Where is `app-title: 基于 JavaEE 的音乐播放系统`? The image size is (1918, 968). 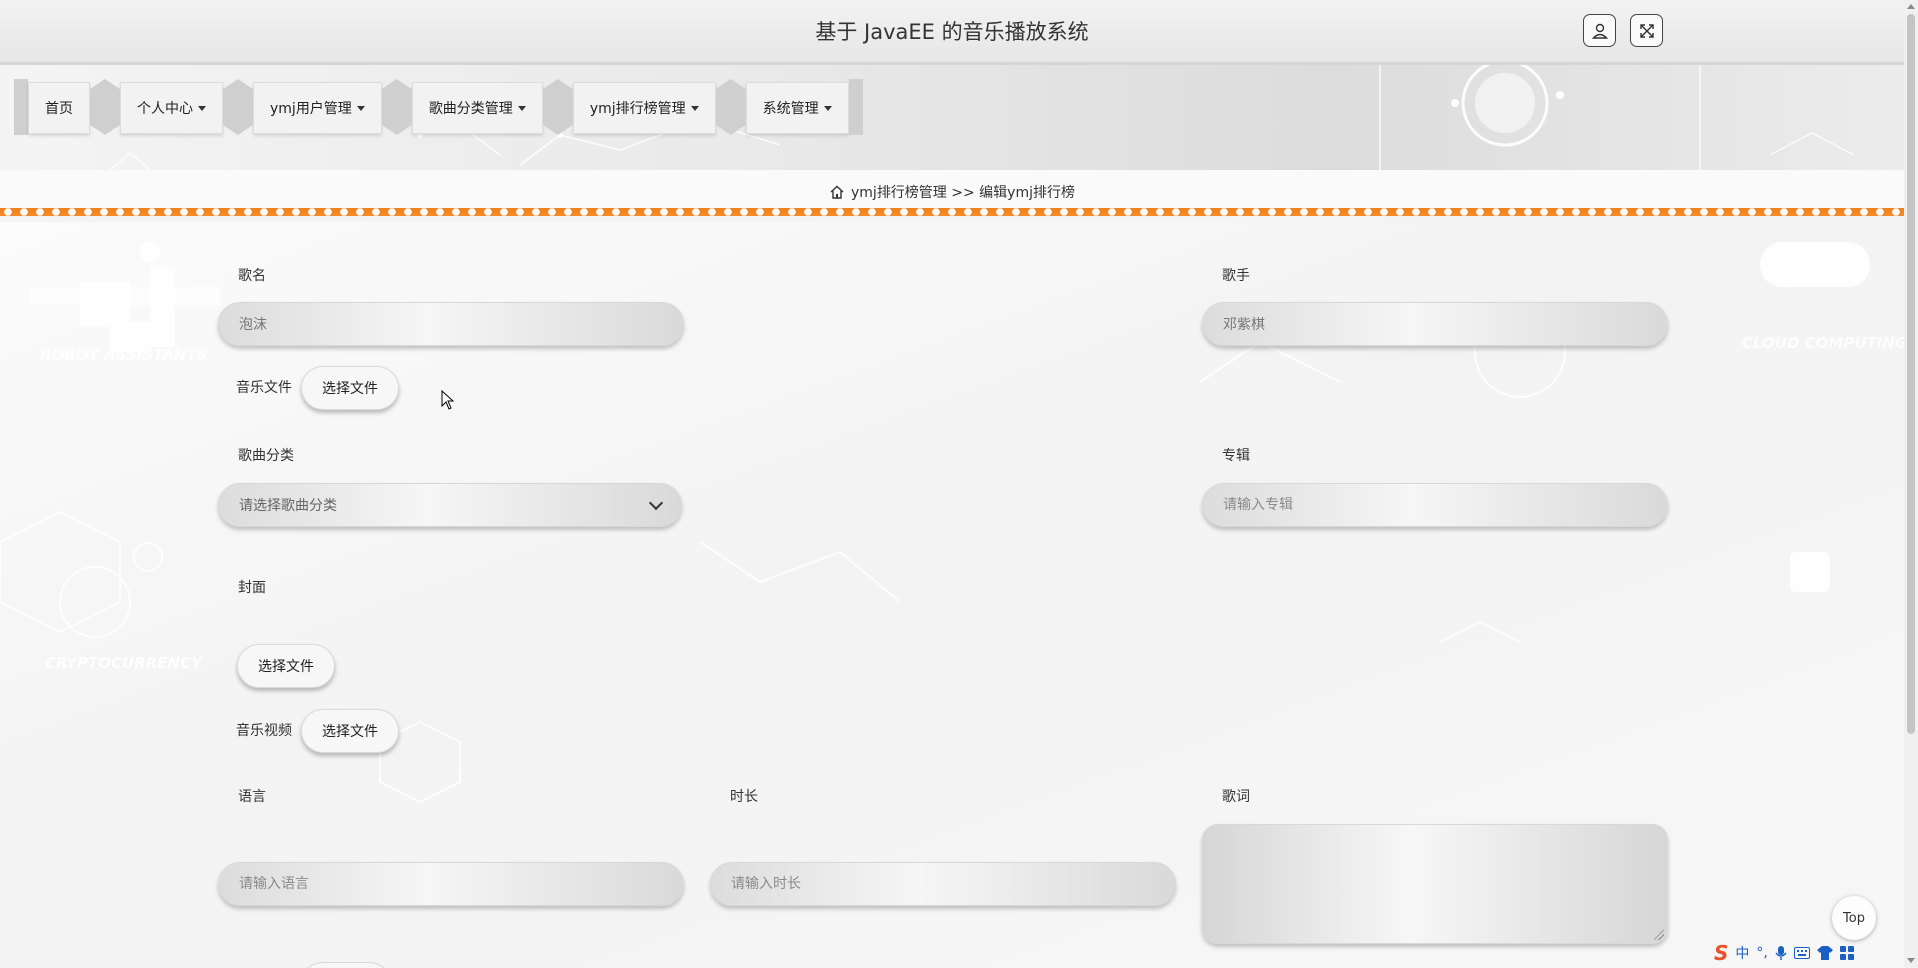
app-title: 基于 JavaEE 的音乐播放系统 is located at coordinates (952, 32).